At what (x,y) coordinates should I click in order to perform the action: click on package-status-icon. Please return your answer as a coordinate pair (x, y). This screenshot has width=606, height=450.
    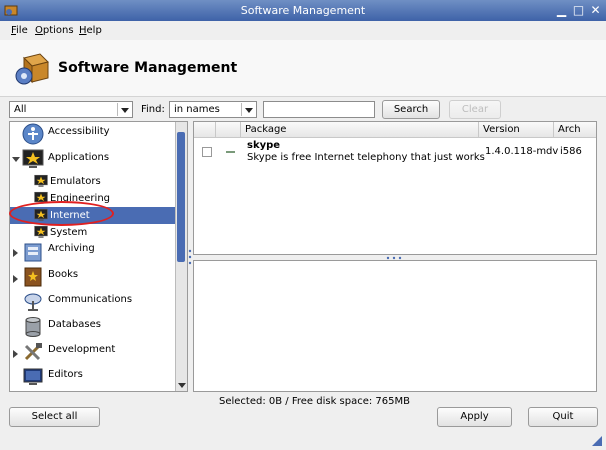
    Looking at the image, I should click on (230, 152).